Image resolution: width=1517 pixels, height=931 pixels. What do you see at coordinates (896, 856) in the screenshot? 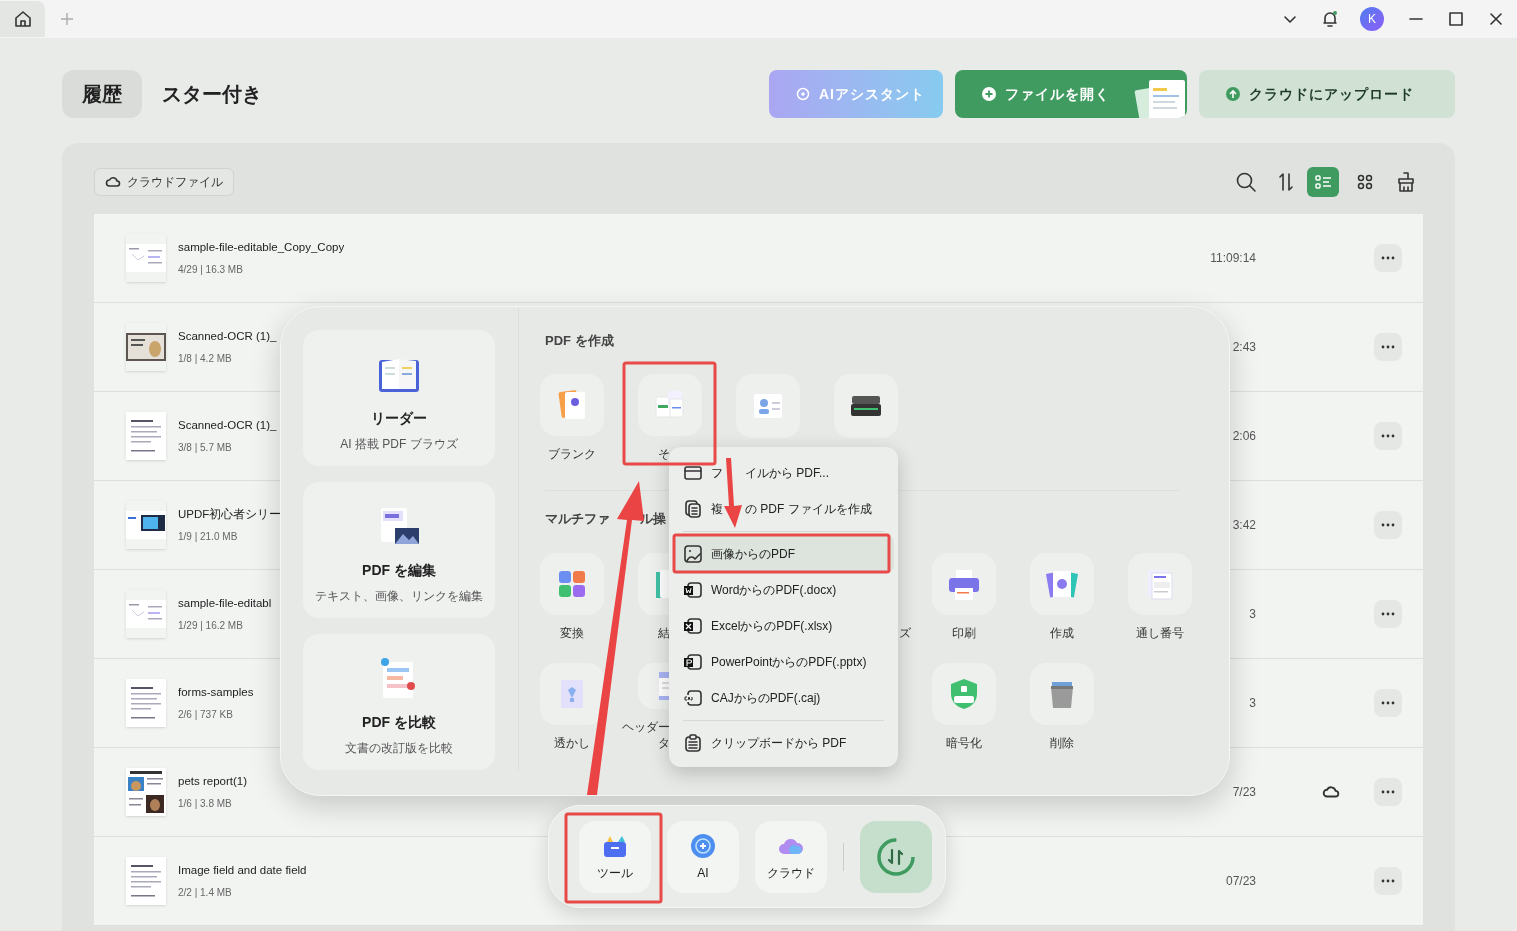
I see `sync-button` at bounding box center [896, 856].